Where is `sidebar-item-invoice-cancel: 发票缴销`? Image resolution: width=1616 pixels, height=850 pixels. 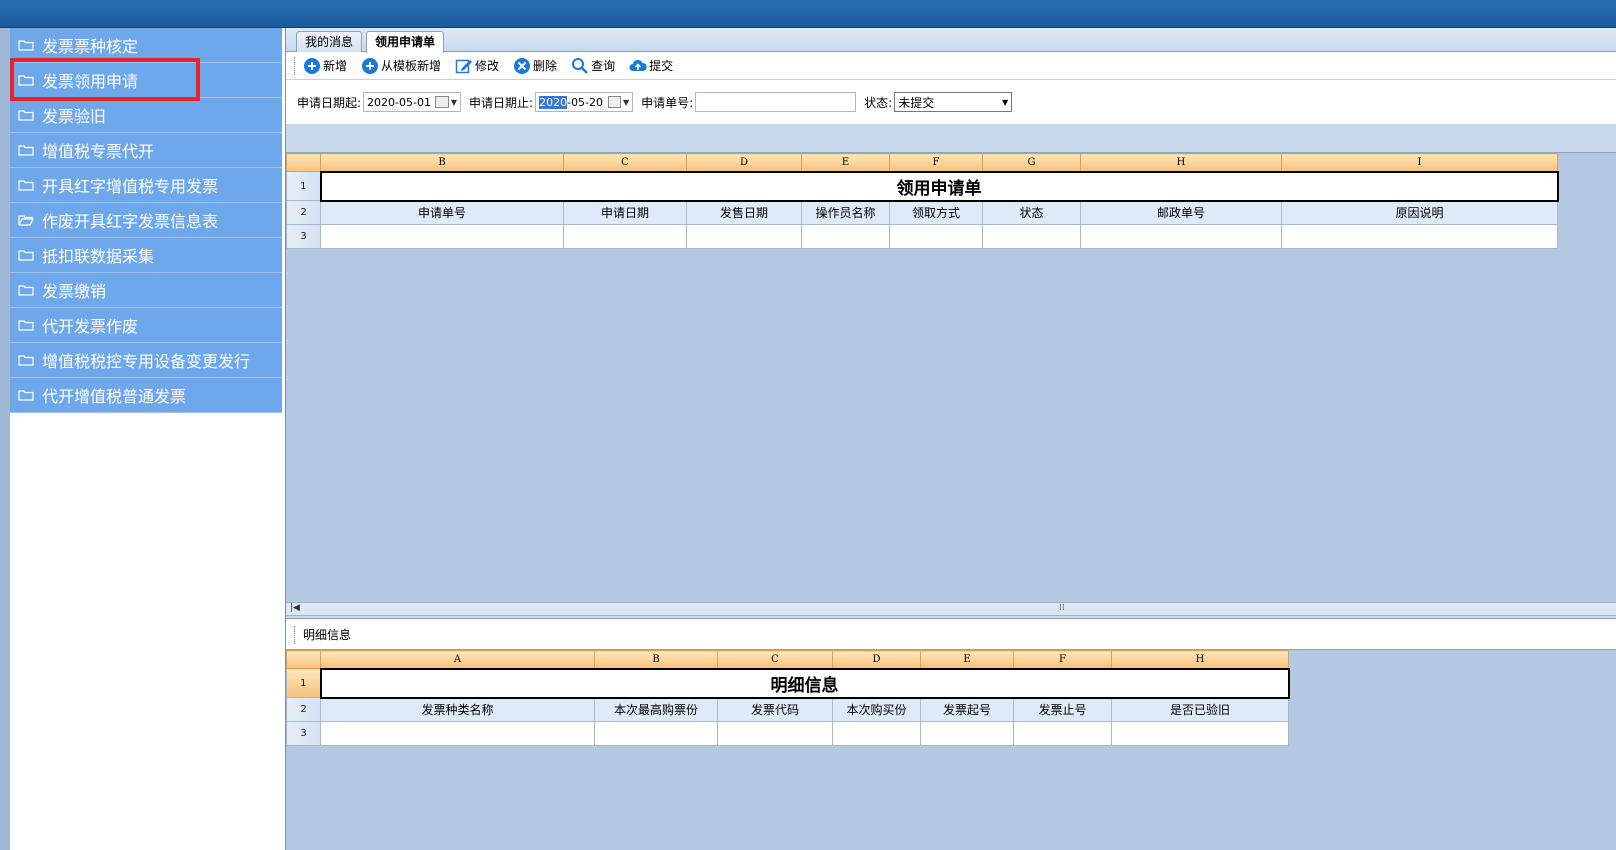 sidebar-item-invoice-cancel: 发票缴销 is located at coordinates (146, 290).